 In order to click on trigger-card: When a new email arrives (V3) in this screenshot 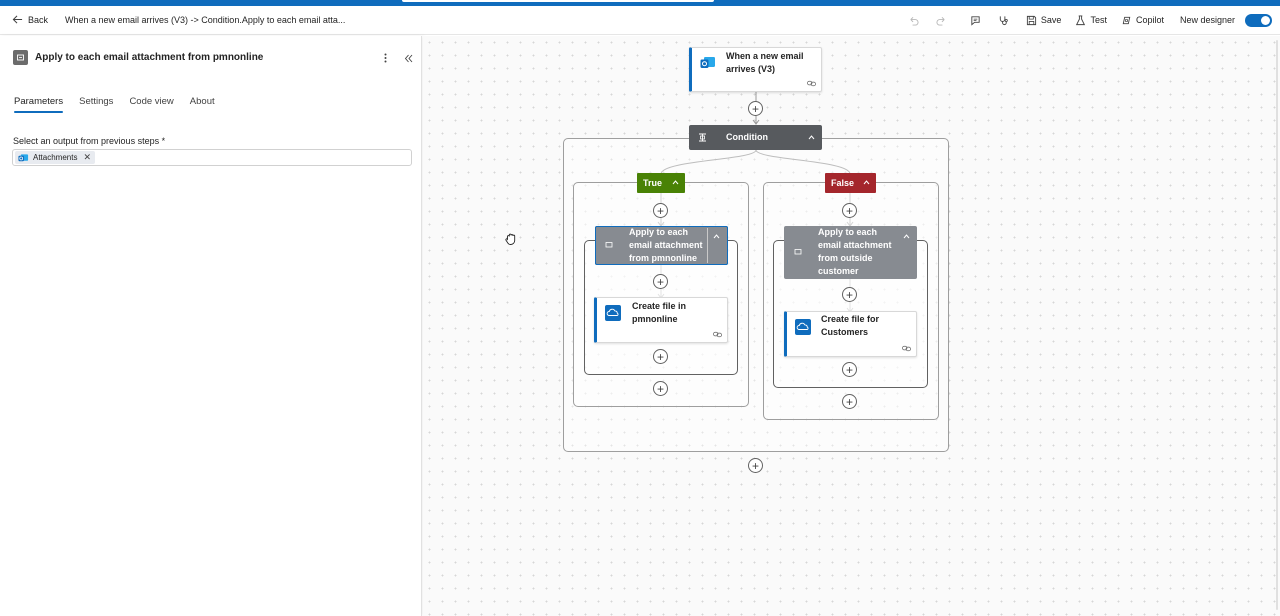, I will do `click(755, 69)`.